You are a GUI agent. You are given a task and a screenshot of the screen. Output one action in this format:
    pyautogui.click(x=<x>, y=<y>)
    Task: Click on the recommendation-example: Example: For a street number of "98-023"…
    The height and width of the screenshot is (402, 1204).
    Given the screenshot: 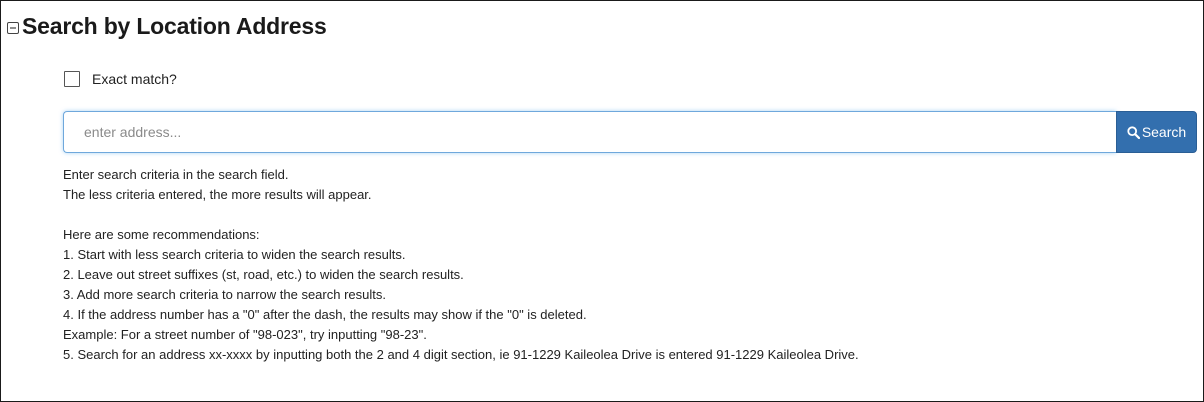 What is the action you would take?
    pyautogui.click(x=245, y=334)
    